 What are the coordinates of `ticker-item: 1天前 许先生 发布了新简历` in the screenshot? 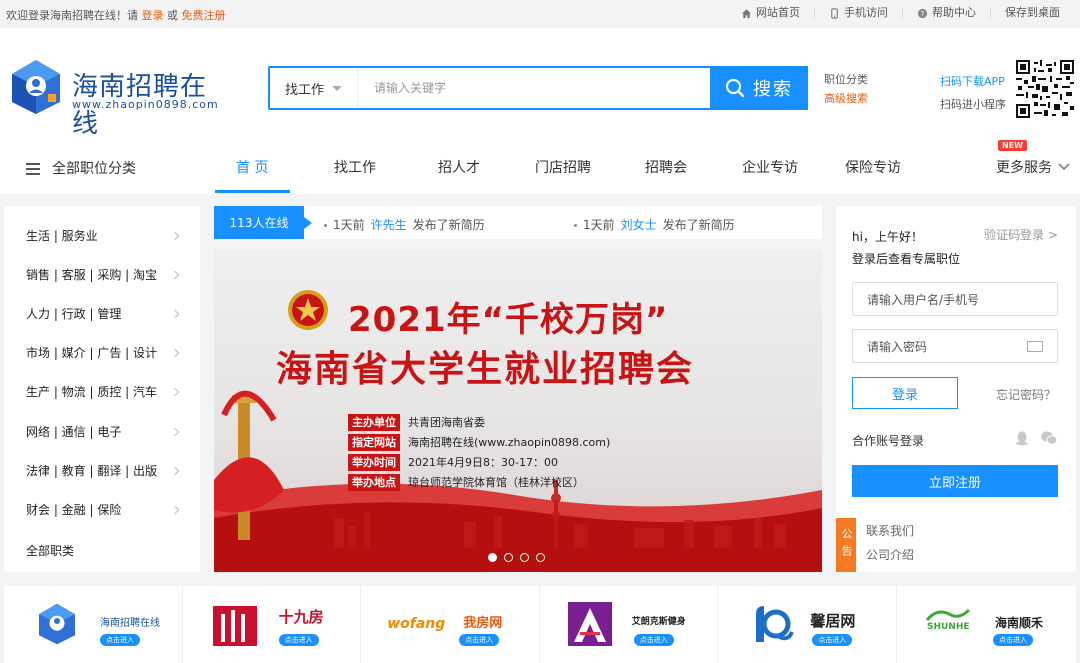 It's located at (404, 224).